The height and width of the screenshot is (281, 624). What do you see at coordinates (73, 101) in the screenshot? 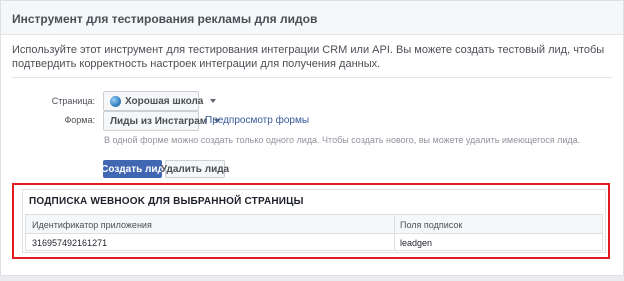
I see `page-label: Страница:` at bounding box center [73, 101].